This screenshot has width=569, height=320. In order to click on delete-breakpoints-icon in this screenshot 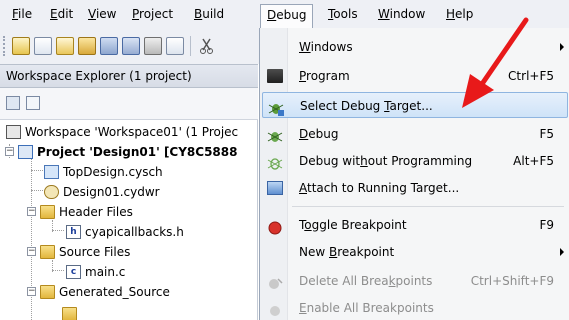, I will do `click(275, 281)`.